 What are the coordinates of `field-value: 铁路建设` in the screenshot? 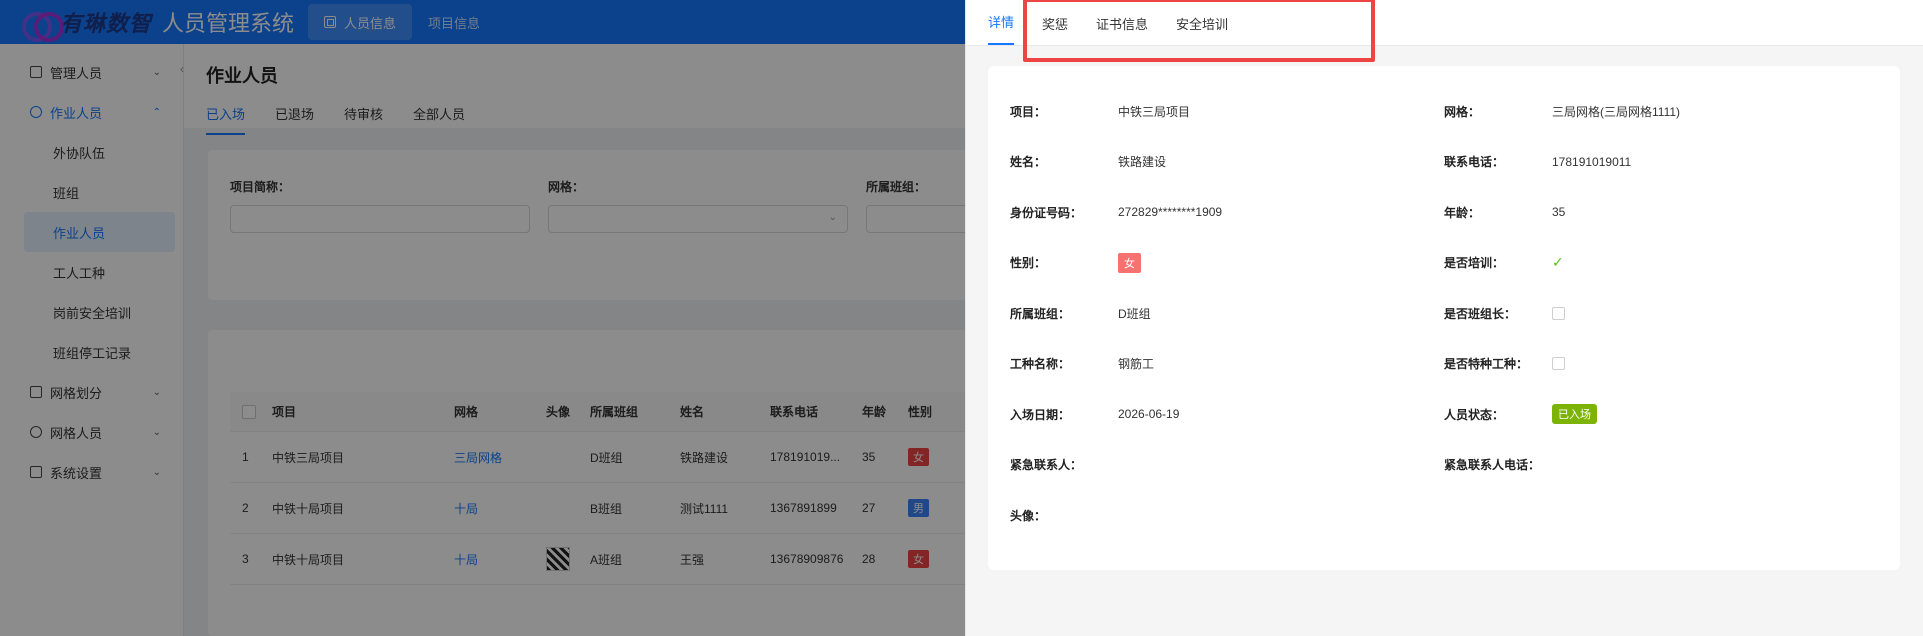 It's located at (1142, 162).